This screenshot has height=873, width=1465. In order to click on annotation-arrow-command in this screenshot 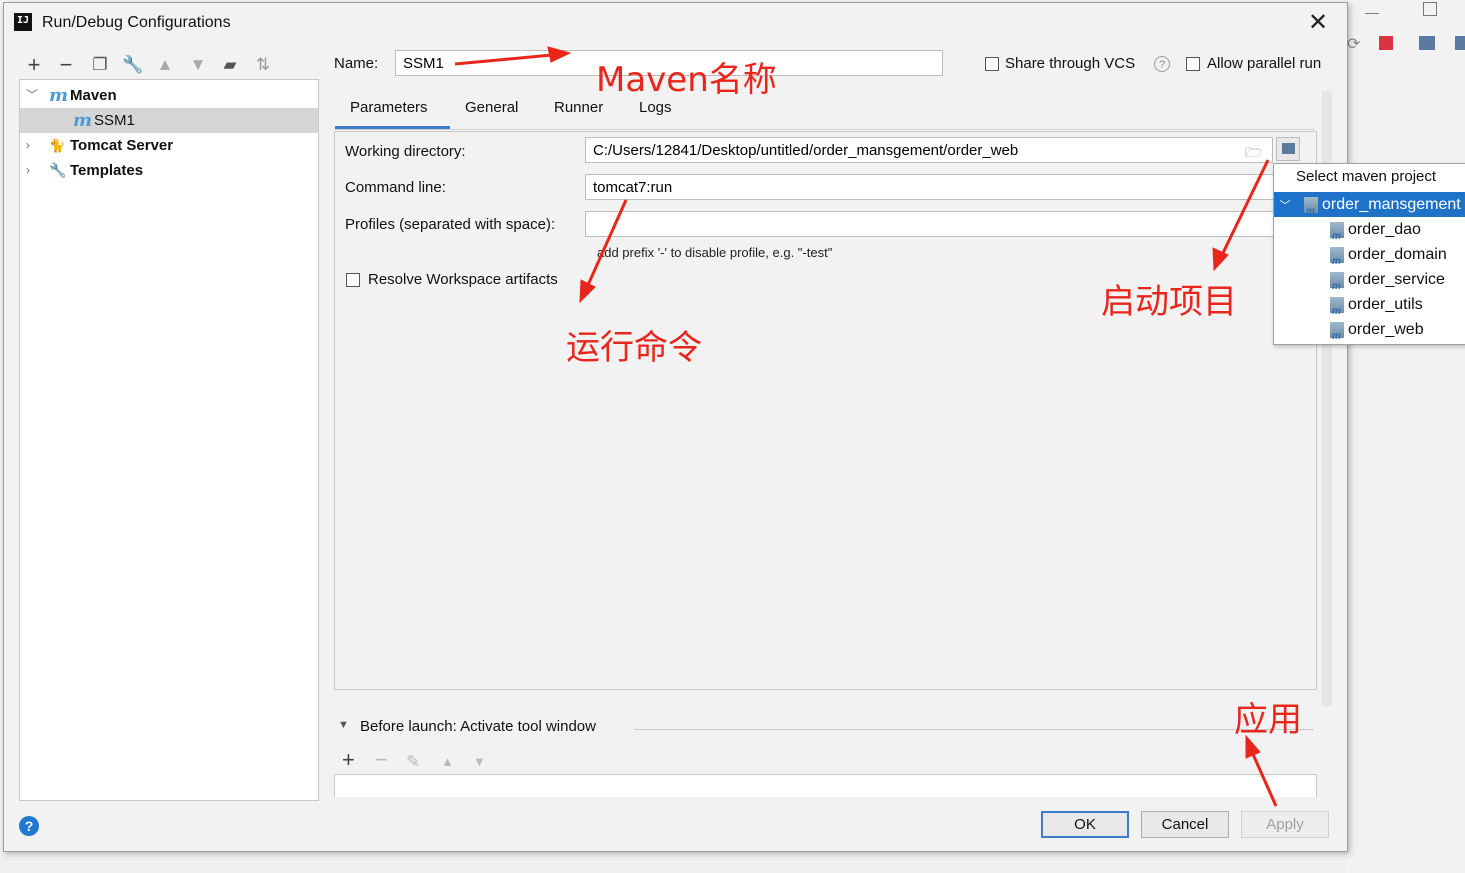, I will do `click(607, 242)`.